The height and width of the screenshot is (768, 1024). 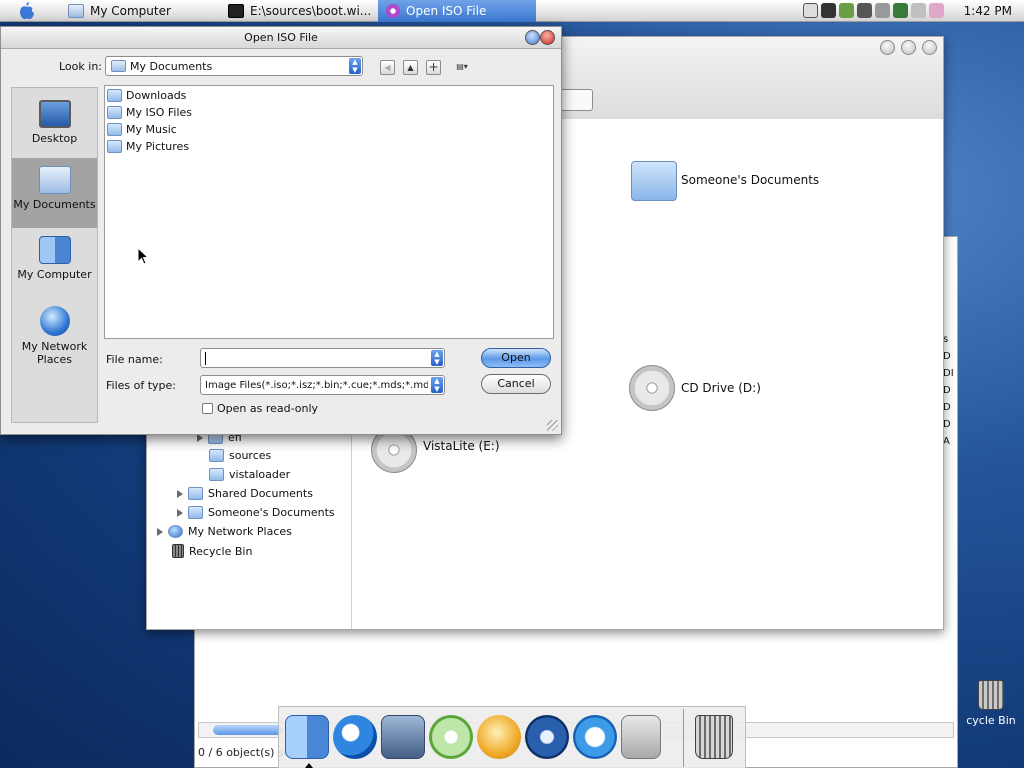 What do you see at coordinates (882, 10) in the screenshot?
I see `volume-icon` at bounding box center [882, 10].